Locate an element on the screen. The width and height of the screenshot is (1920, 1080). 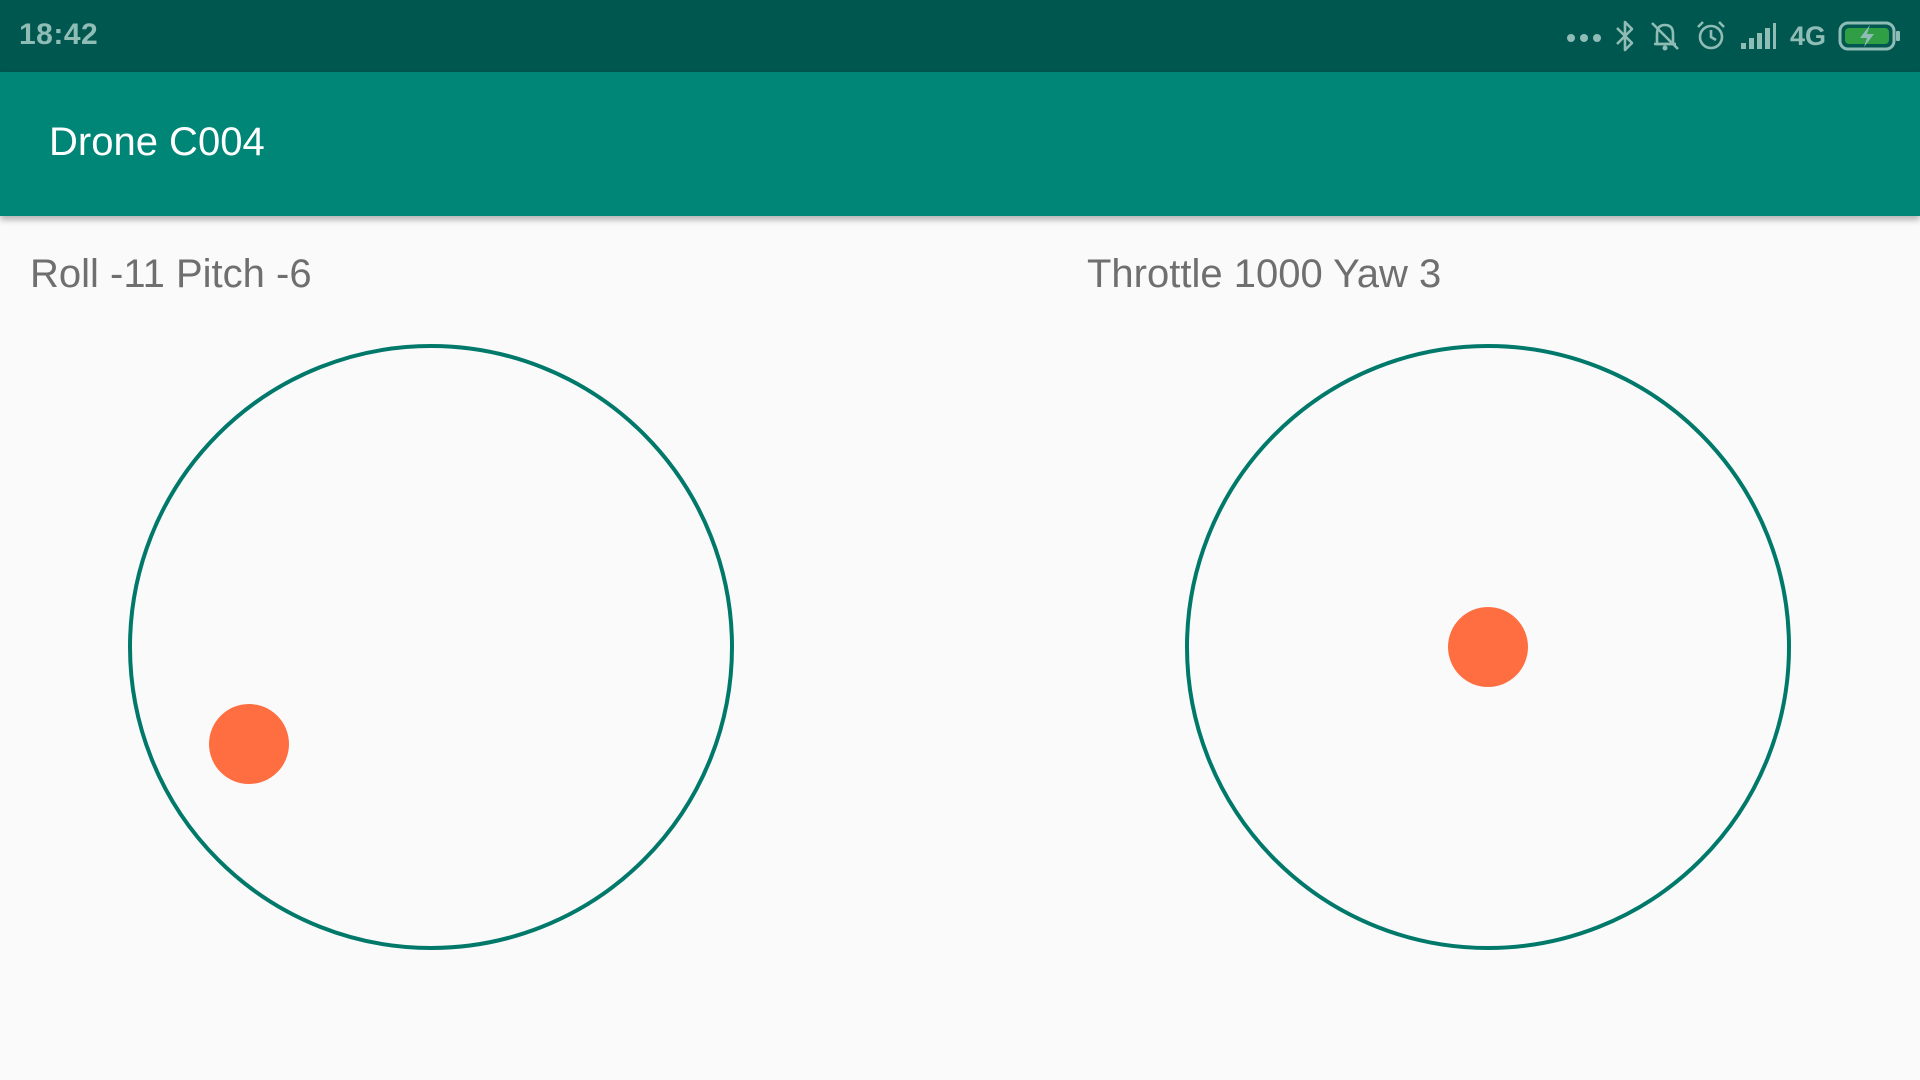
right-stick-readout: Throttle 1000 Yaw 3 is located at coordinates (1264, 274).